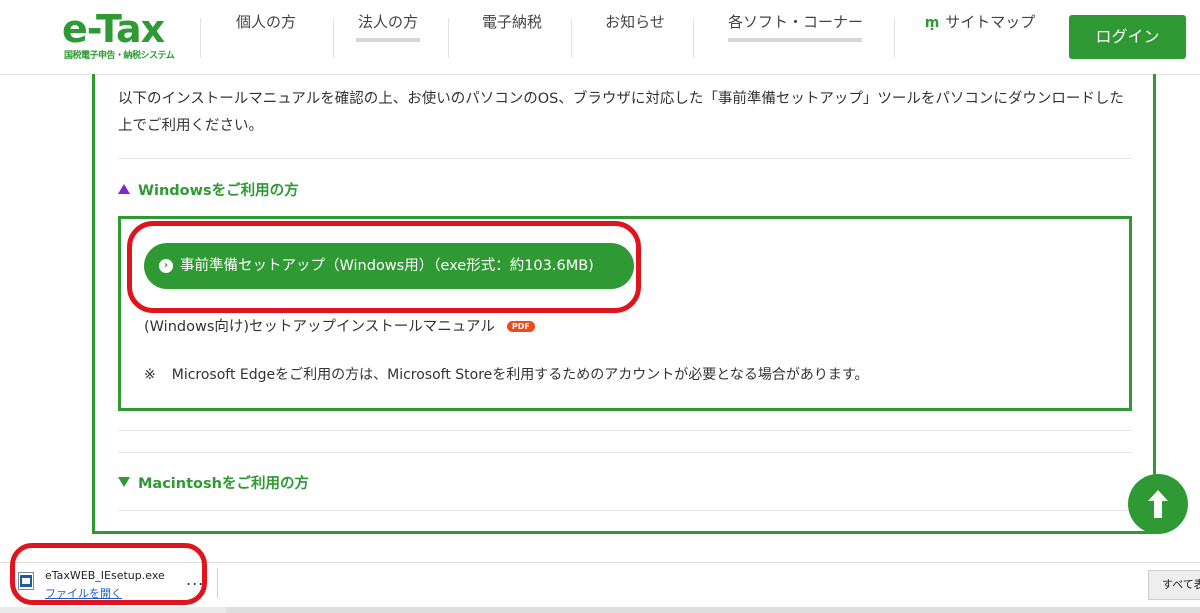 Image resolution: width=1200 pixels, height=613 pixels. I want to click on mac-section-toggle: Macintoshをご利用の方, so click(213, 482).